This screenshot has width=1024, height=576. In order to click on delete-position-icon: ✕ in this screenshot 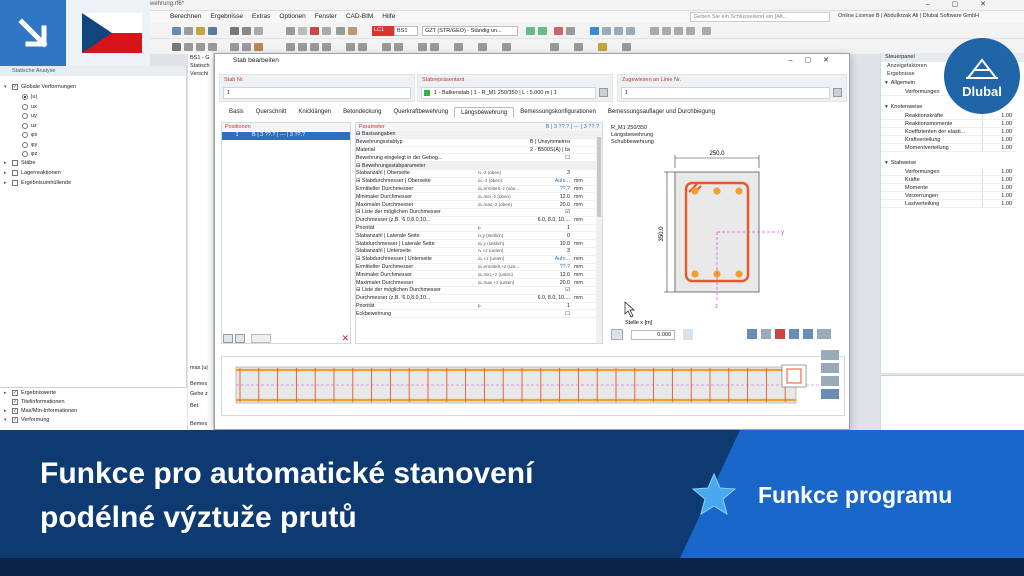, I will do `click(345, 338)`.